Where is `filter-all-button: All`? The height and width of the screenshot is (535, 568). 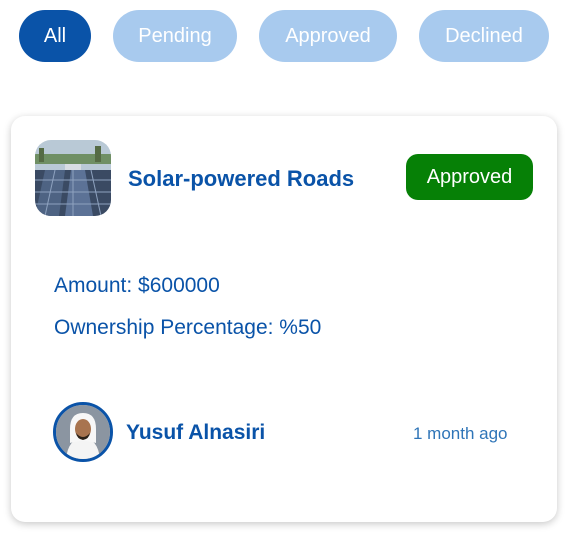 filter-all-button: All is located at coordinates (55, 36).